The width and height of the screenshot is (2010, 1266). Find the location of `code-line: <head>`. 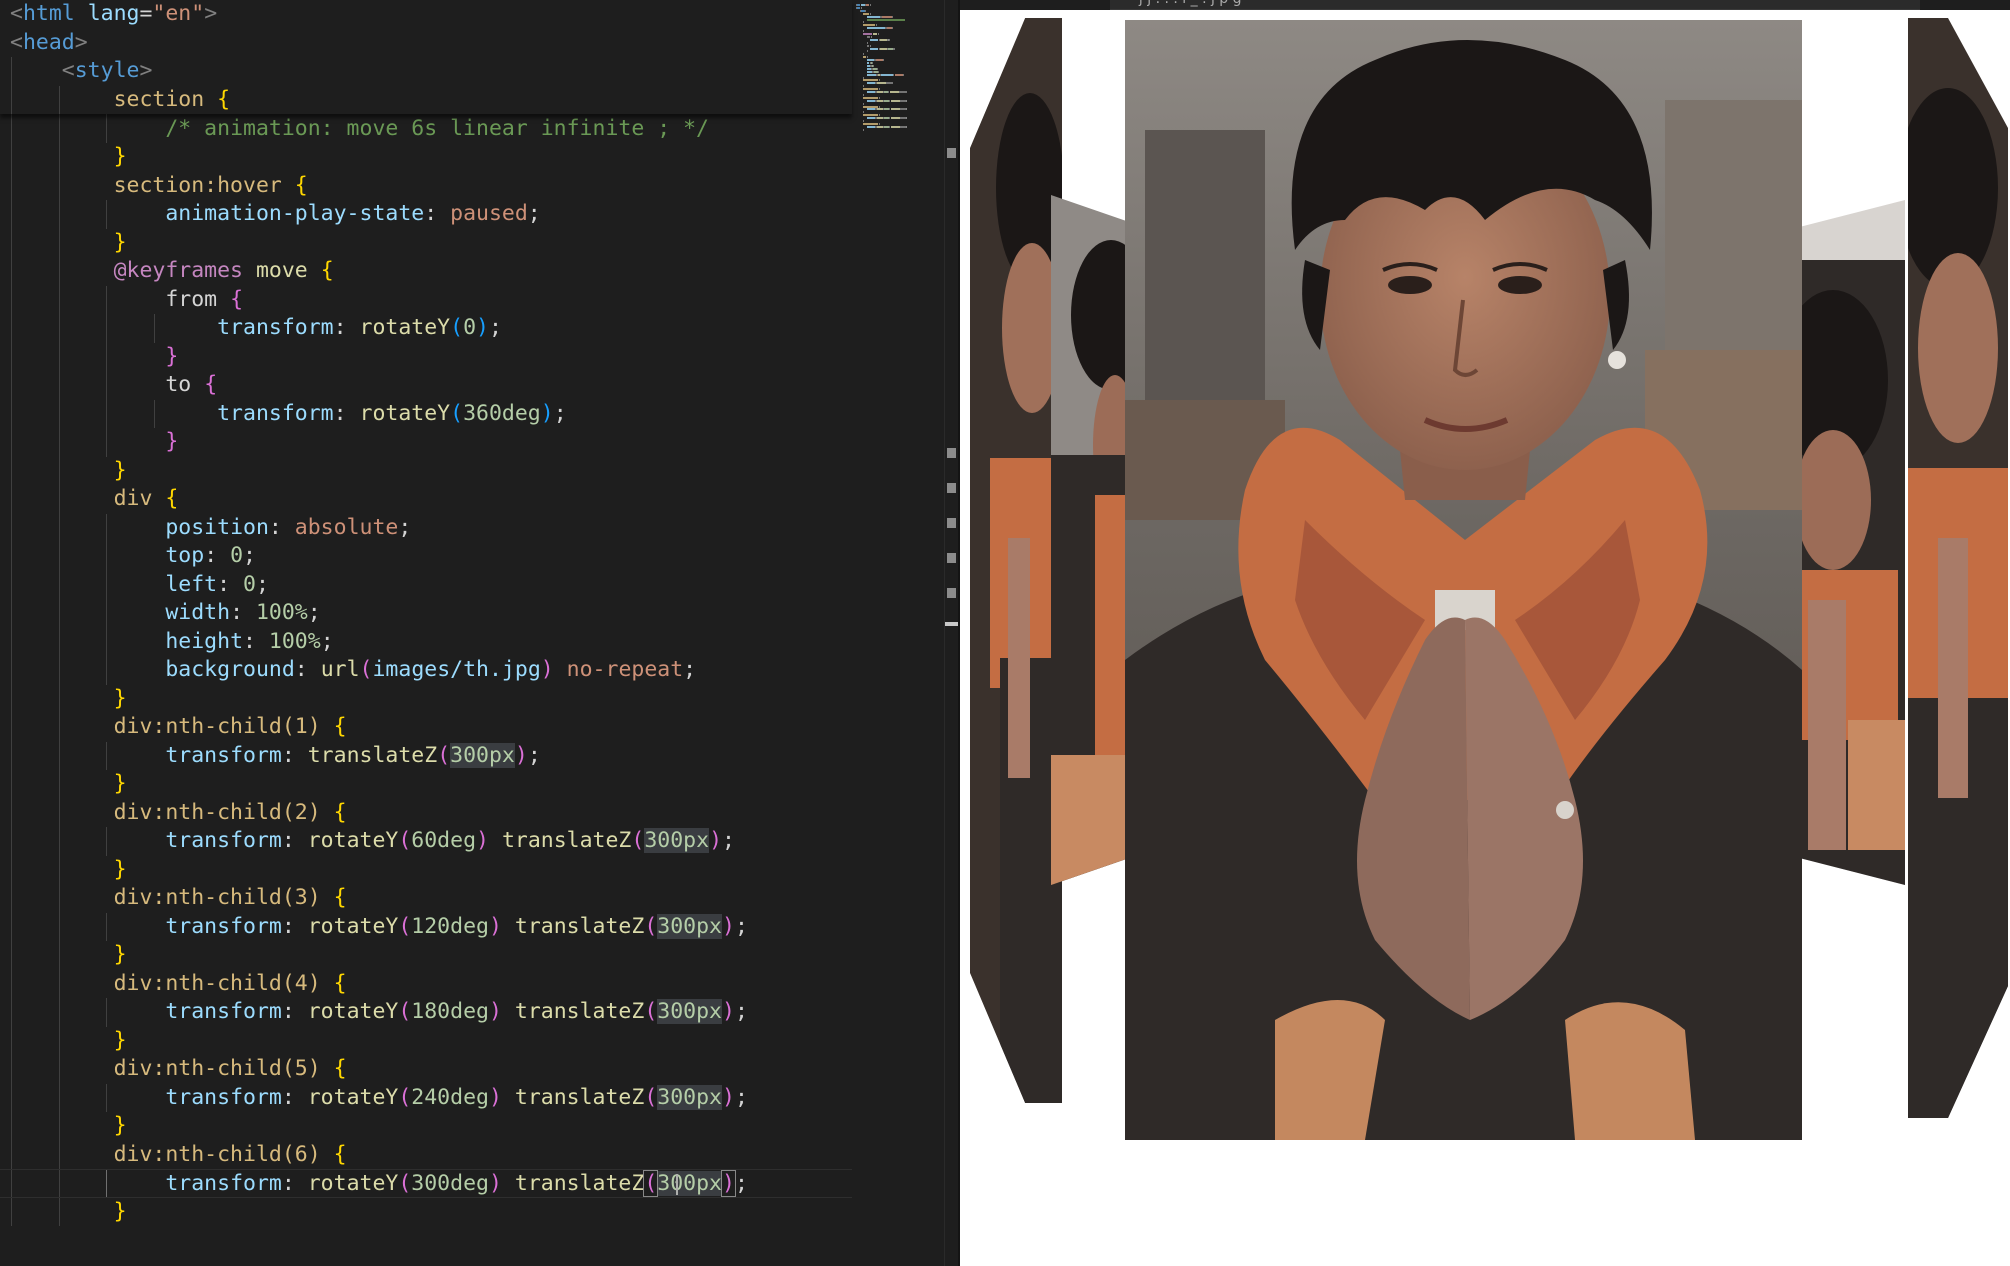

code-line: <head> is located at coordinates (426, 43).